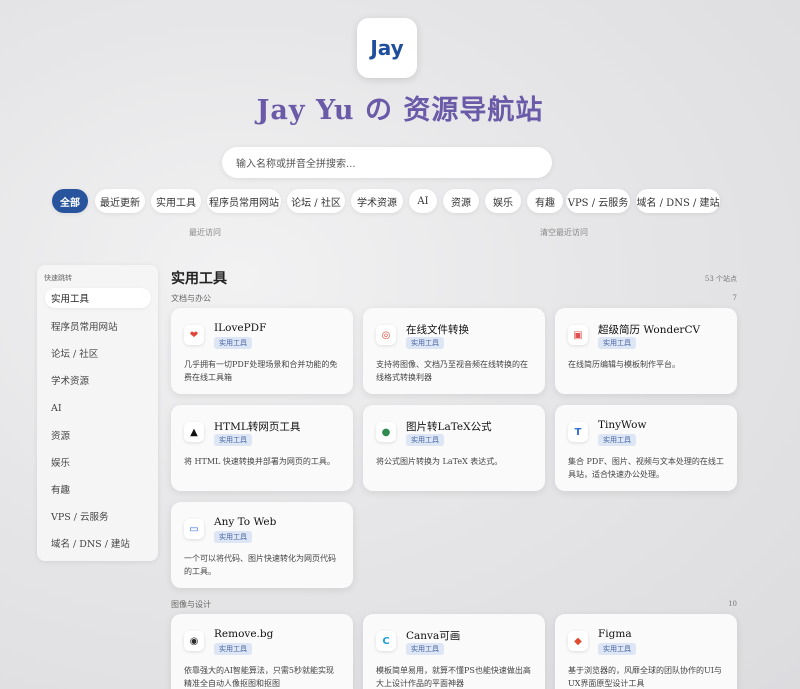  Describe the element at coordinates (262, 448) in the screenshot. I see `site-card: ▲ HTML转网页工具 实用工具将 HTML 快速转换并部署为网页的工具。` at that location.